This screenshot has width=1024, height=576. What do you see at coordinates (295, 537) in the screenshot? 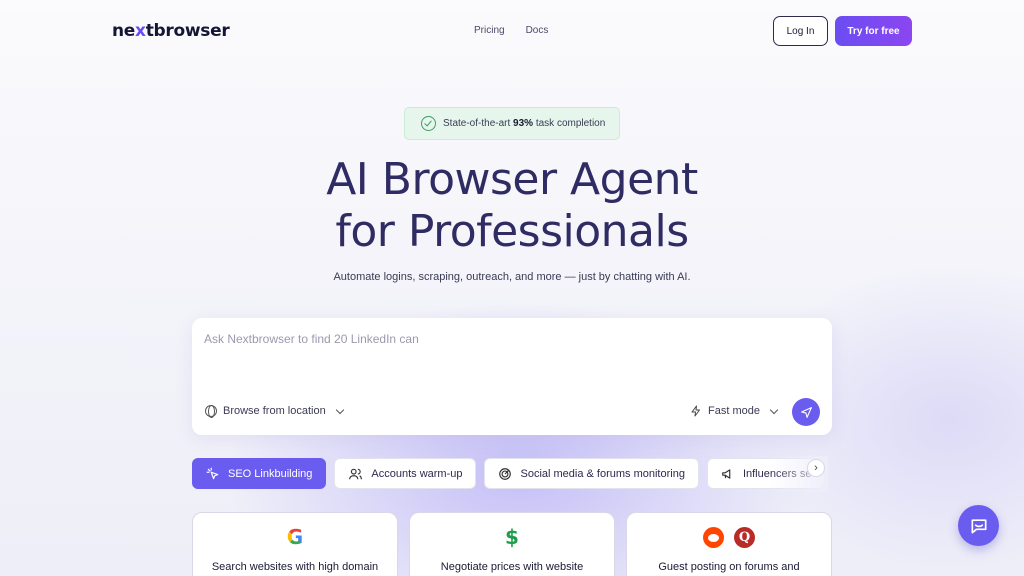
I see `google-icon: G` at bounding box center [295, 537].